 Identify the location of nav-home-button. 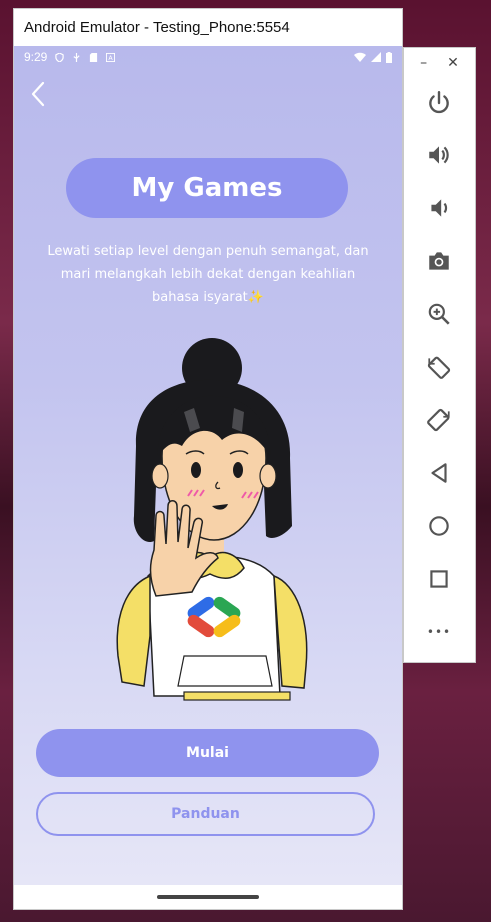
(439, 526).